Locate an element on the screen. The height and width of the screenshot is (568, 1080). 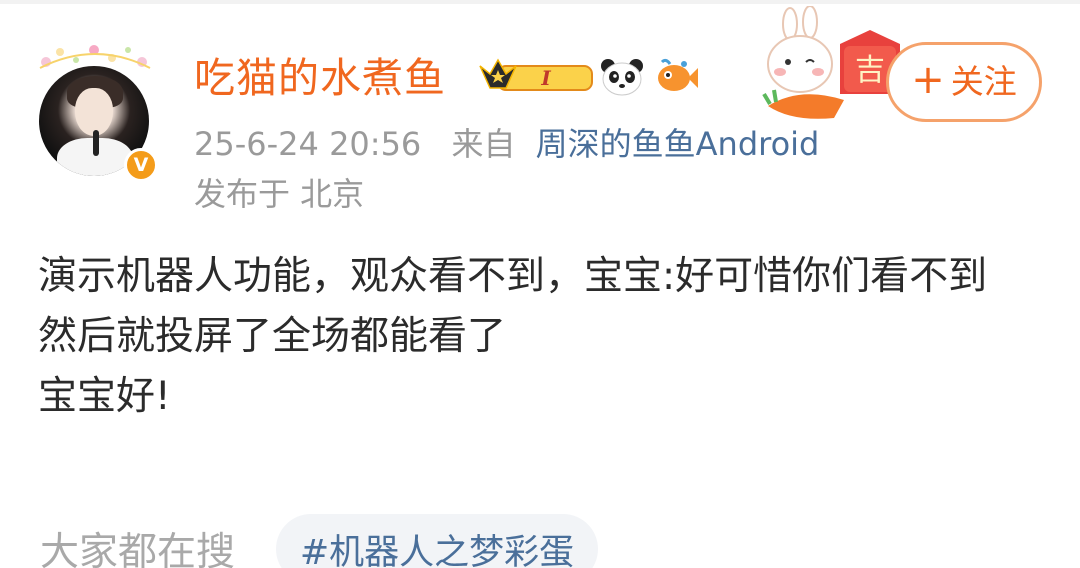
post-line: 宝宝好! is located at coordinates (104, 396).